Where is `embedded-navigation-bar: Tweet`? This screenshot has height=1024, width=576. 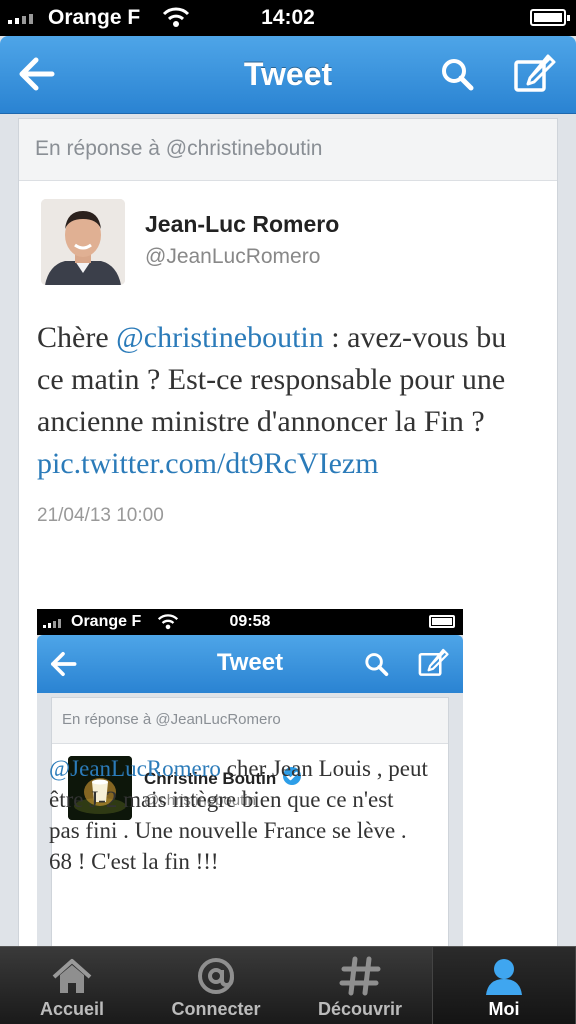 embedded-navigation-bar: Tweet is located at coordinates (250, 664).